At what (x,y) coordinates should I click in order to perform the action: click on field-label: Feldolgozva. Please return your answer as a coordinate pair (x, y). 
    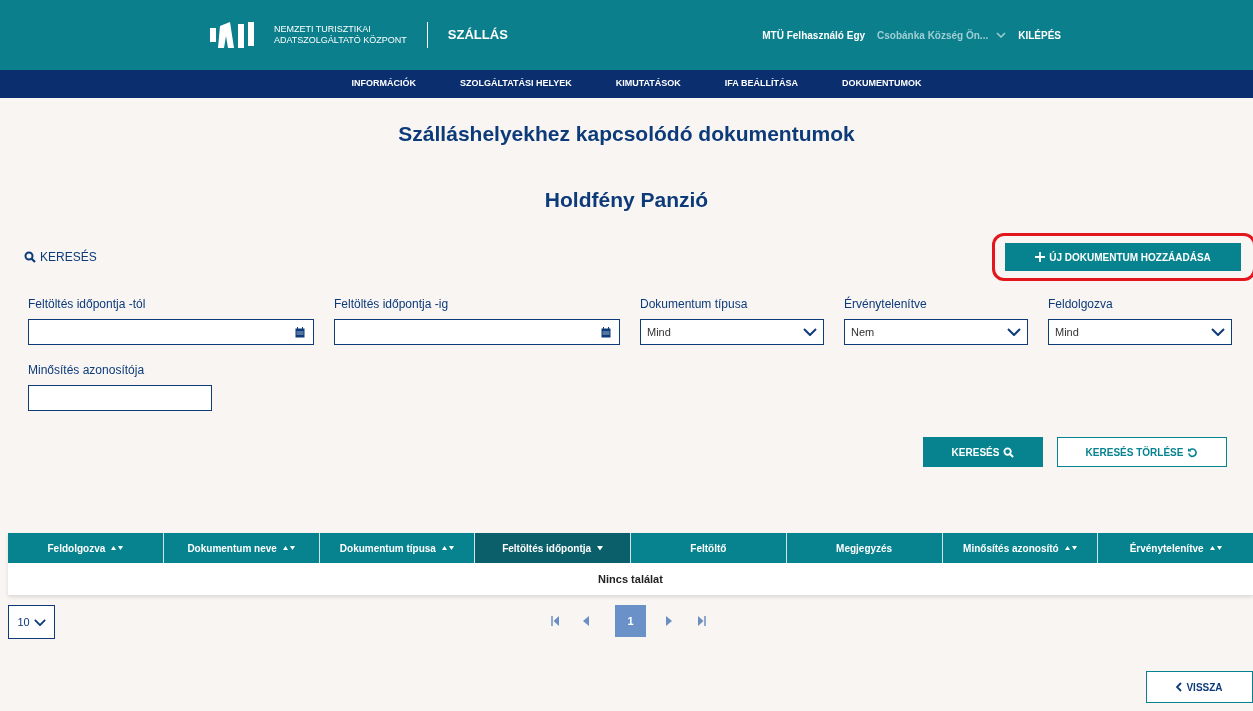
    Looking at the image, I should click on (1081, 304).